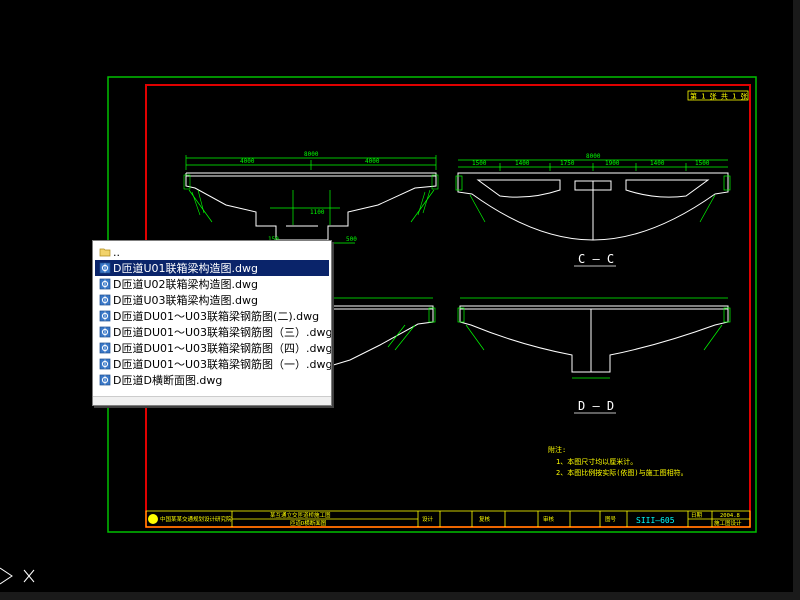 The width and height of the screenshot is (800, 600). What do you see at coordinates (728, 523) in the screenshot?
I see `title-stage: 施工图设计` at bounding box center [728, 523].